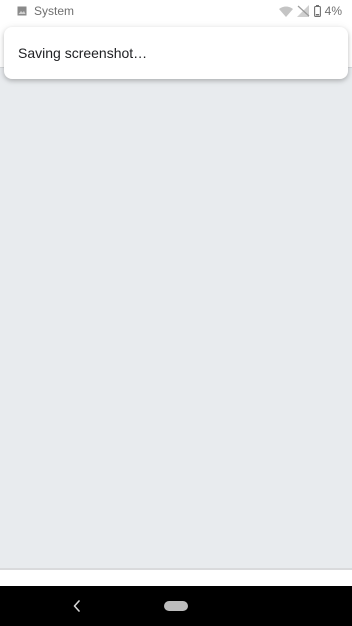 Image resolution: width=352 pixels, height=626 pixels. I want to click on status-bar: System 4%, so click(176, 11).